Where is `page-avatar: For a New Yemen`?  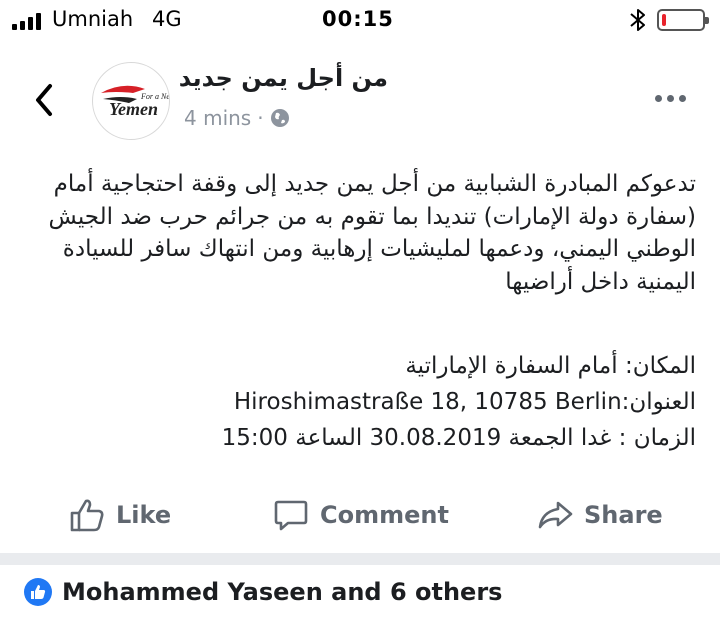 page-avatar: For a New Yemen is located at coordinates (131, 101).